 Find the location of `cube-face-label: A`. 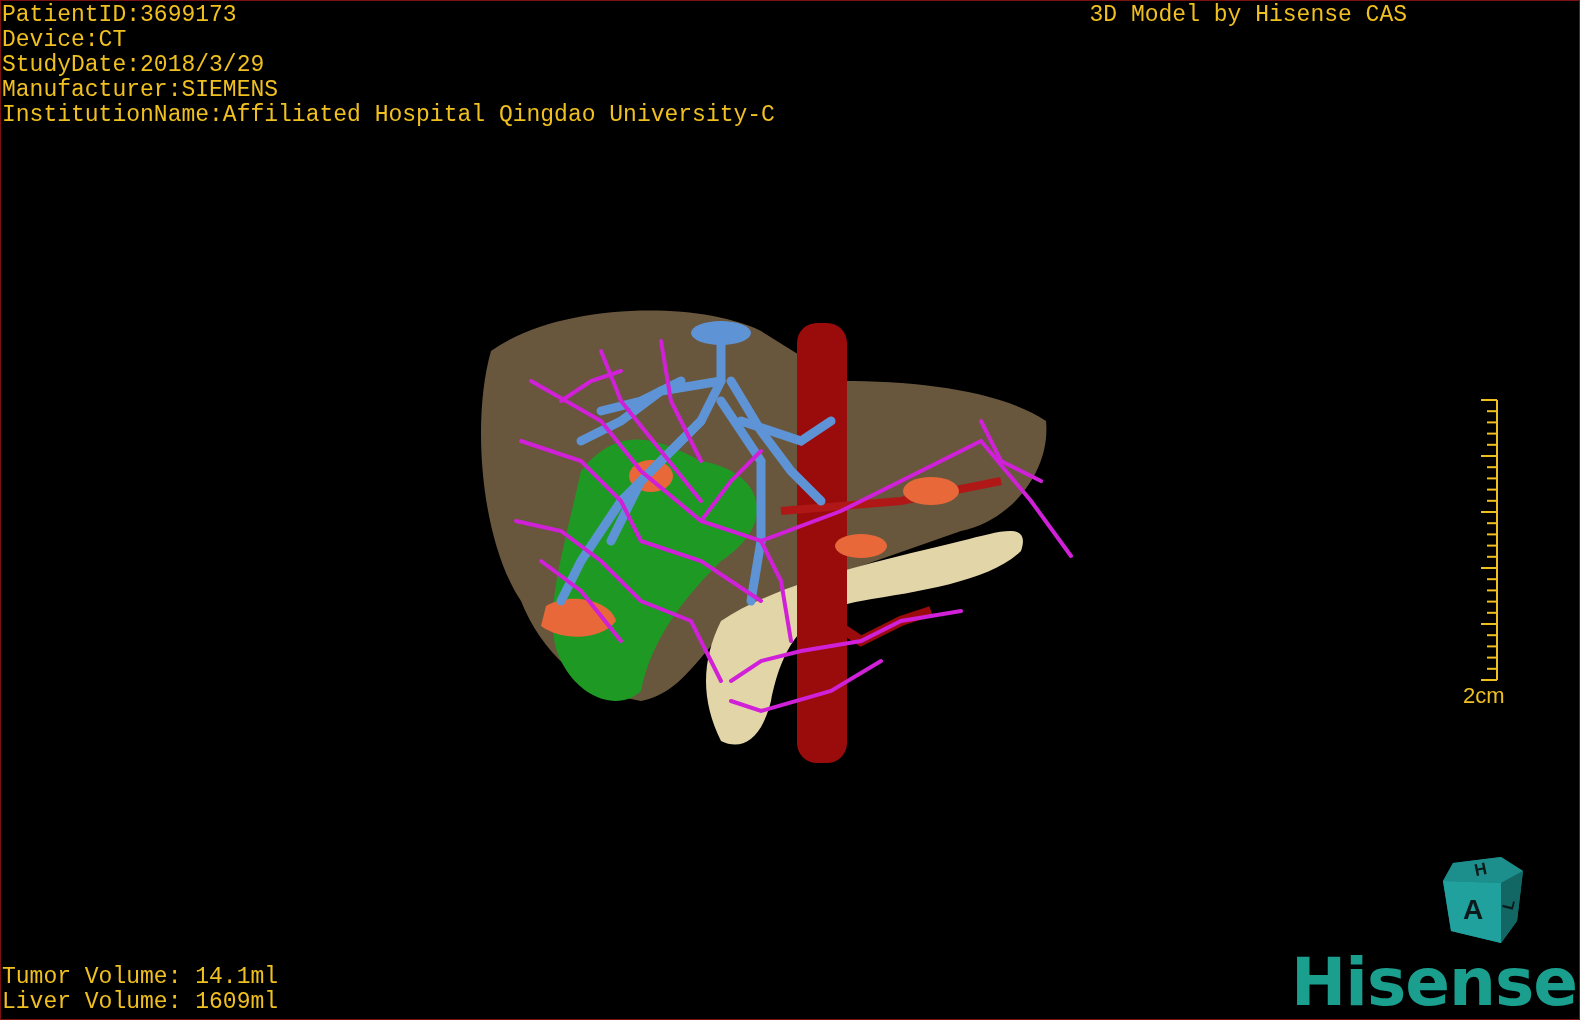

cube-face-label: A is located at coordinates (1473, 909).